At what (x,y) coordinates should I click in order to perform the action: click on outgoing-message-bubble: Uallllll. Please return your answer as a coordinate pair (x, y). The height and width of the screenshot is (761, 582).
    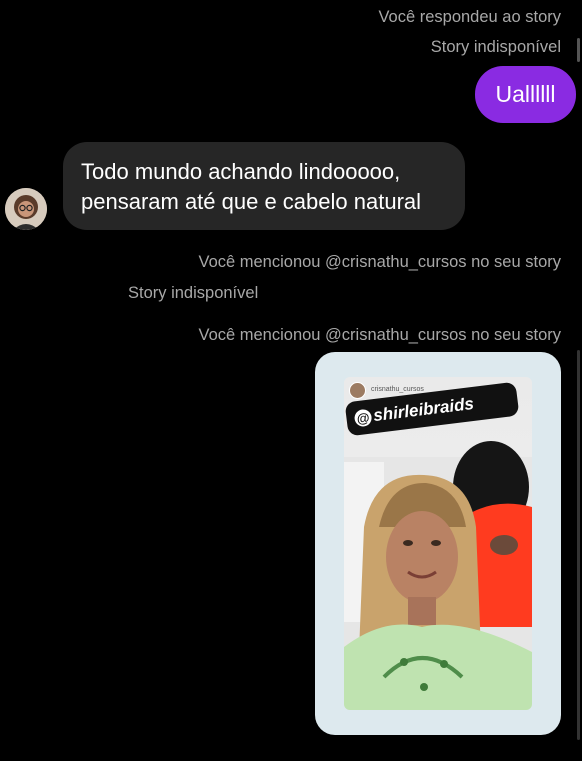
    Looking at the image, I should click on (525, 94).